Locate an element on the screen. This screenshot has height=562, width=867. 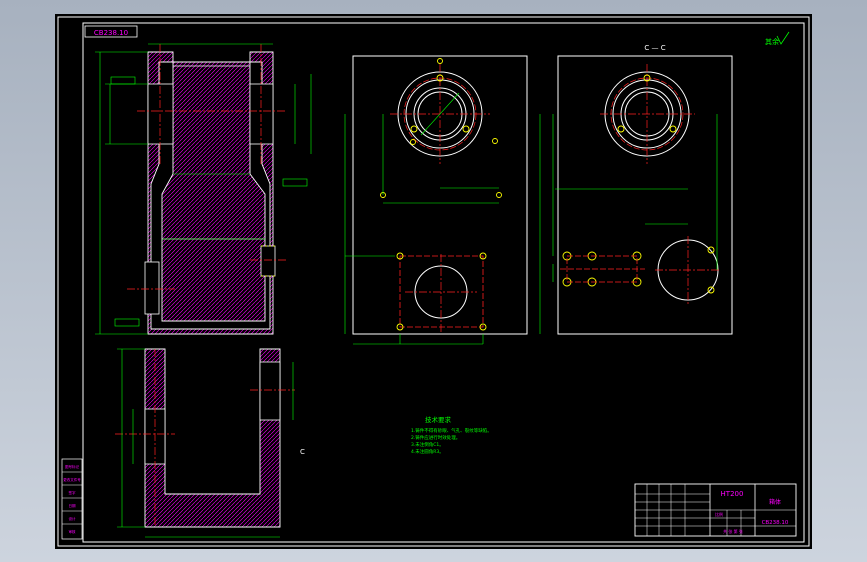
strip-label: 日期 is located at coordinates (72, 505).